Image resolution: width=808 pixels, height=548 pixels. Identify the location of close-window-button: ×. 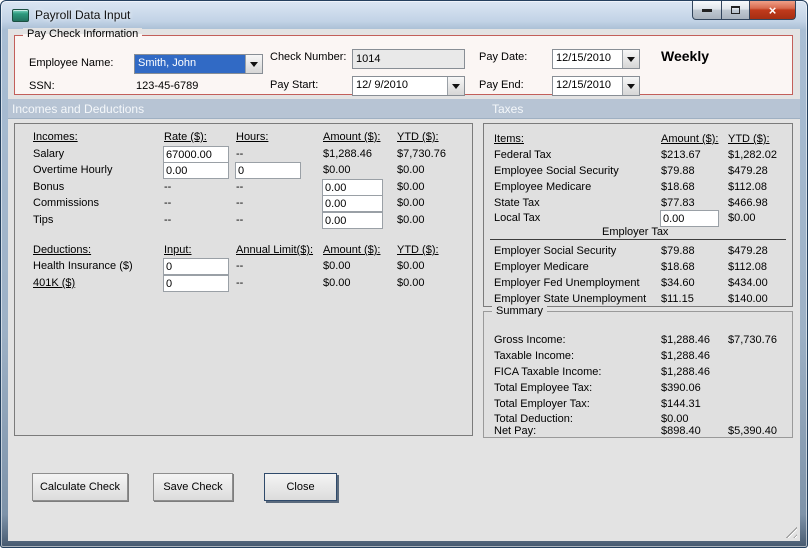
(773, 10).